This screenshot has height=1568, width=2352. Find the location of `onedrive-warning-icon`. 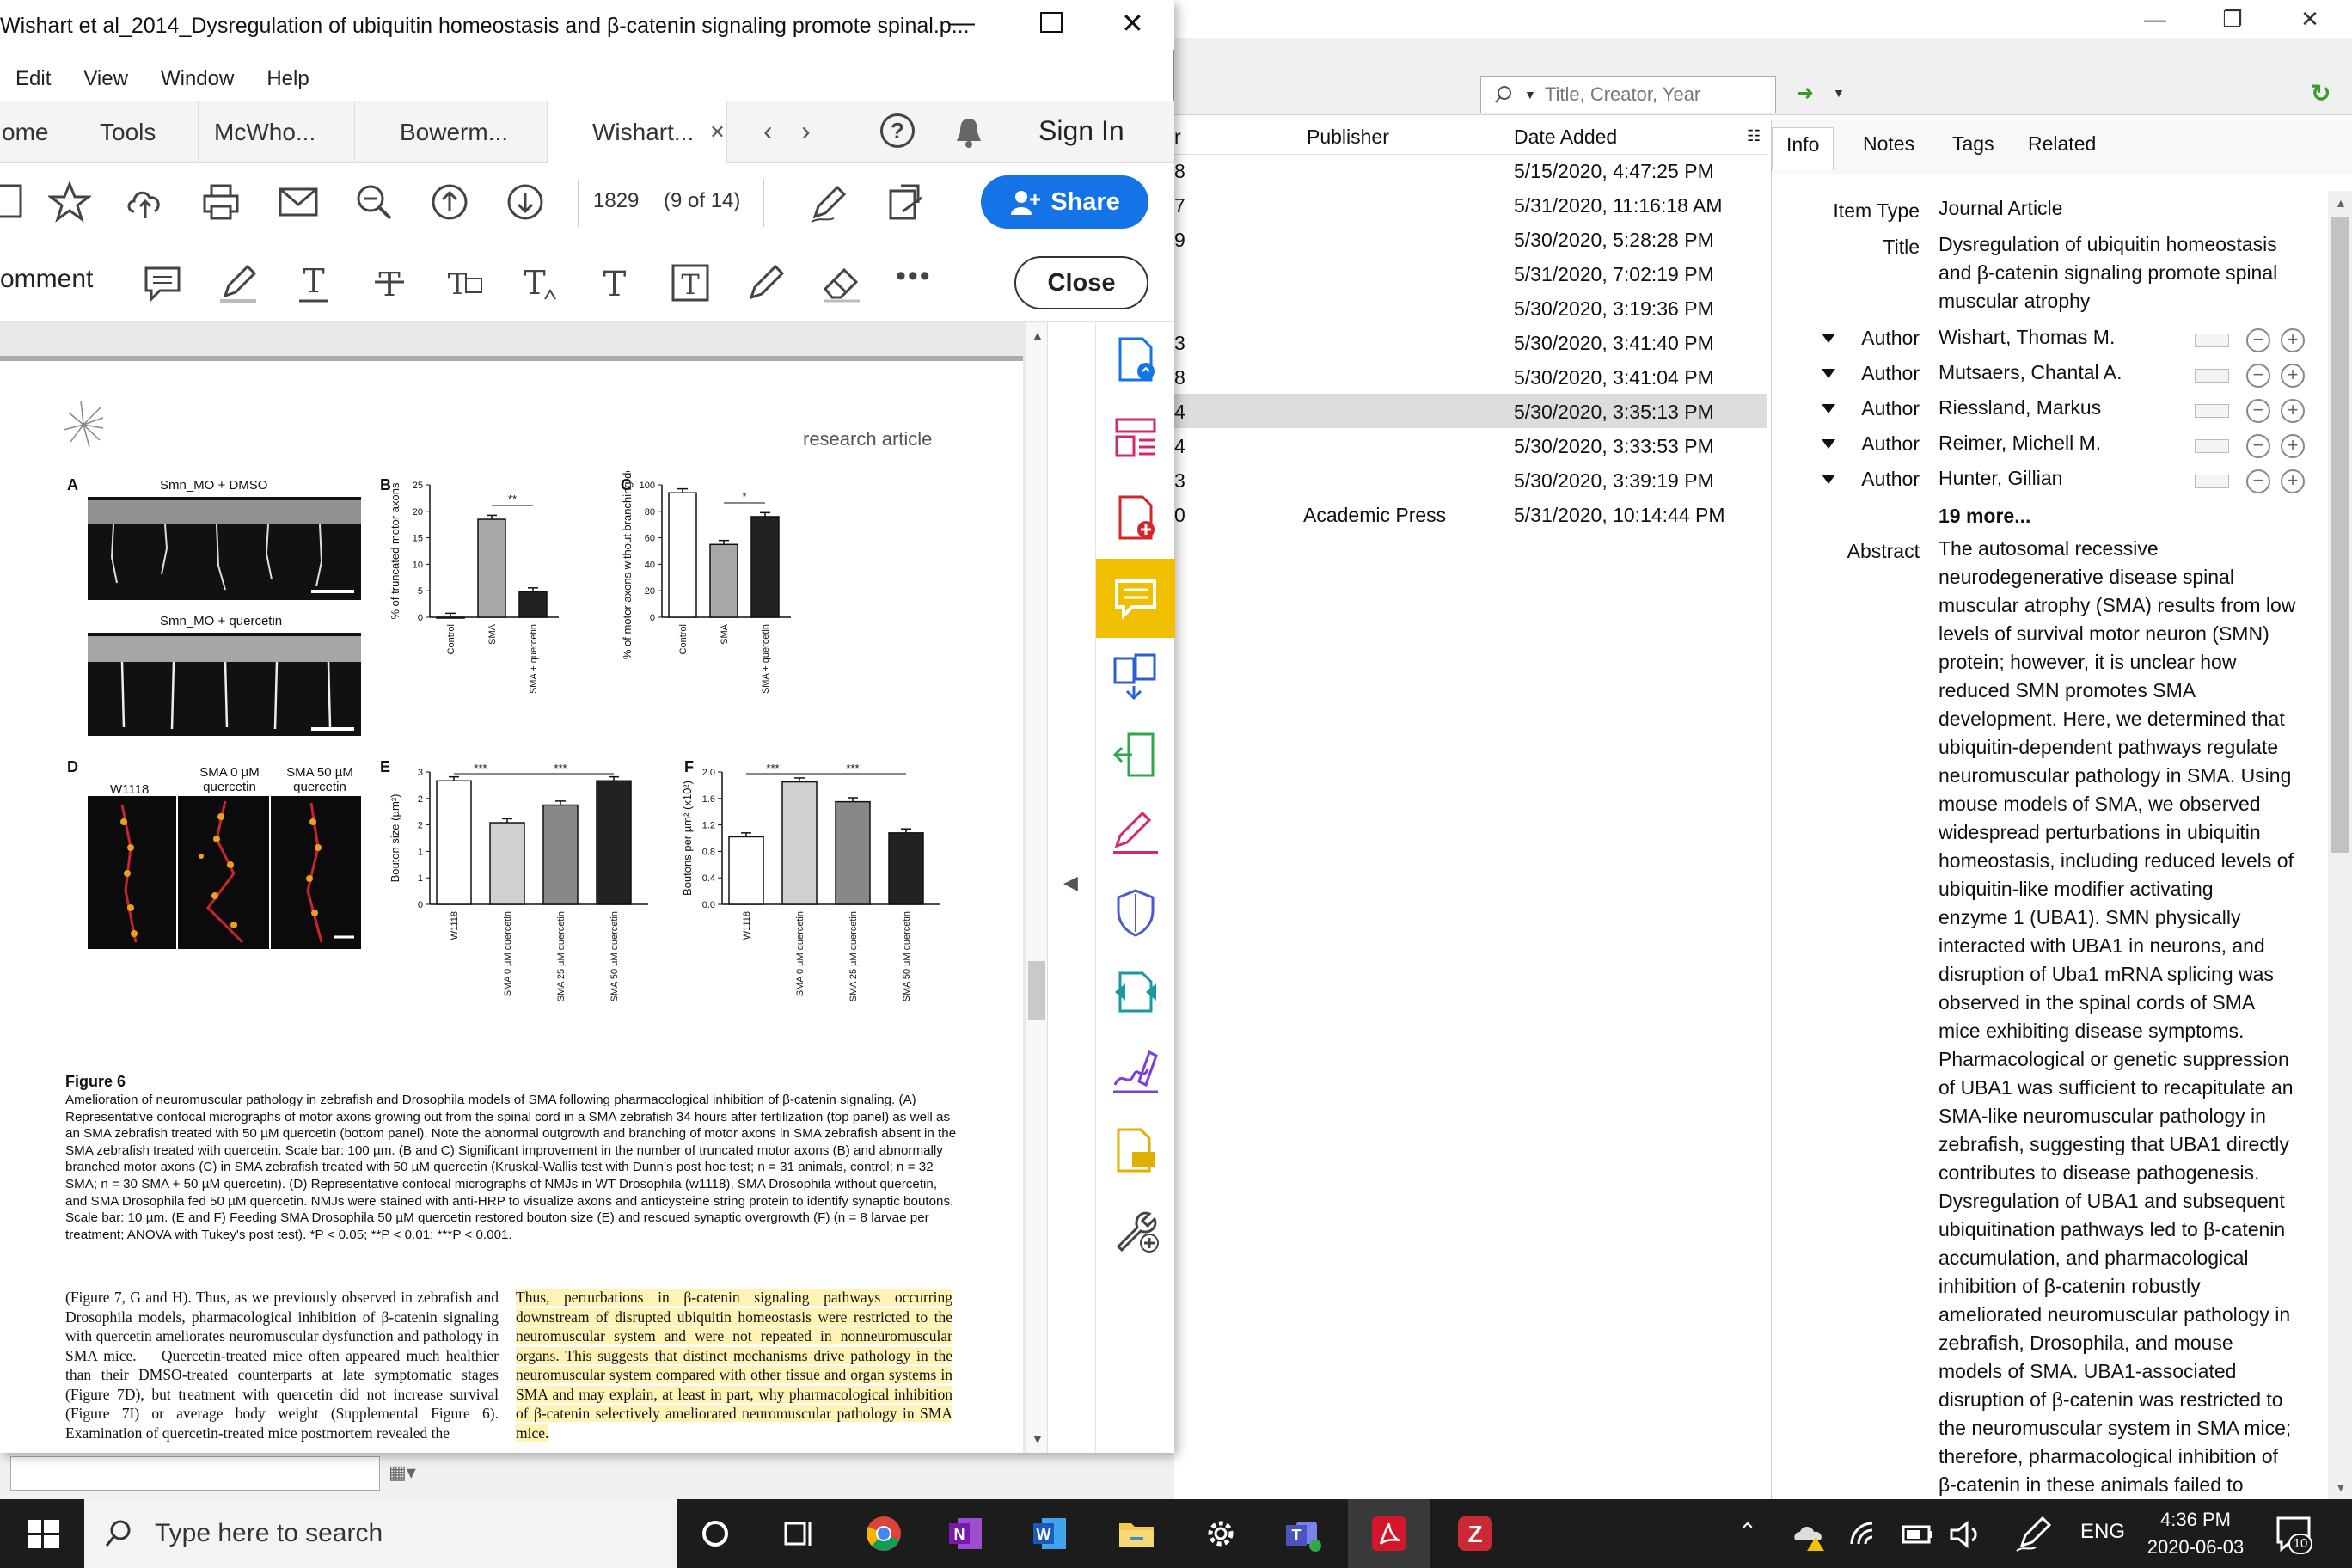

onedrive-warning-icon is located at coordinates (1810, 1533).